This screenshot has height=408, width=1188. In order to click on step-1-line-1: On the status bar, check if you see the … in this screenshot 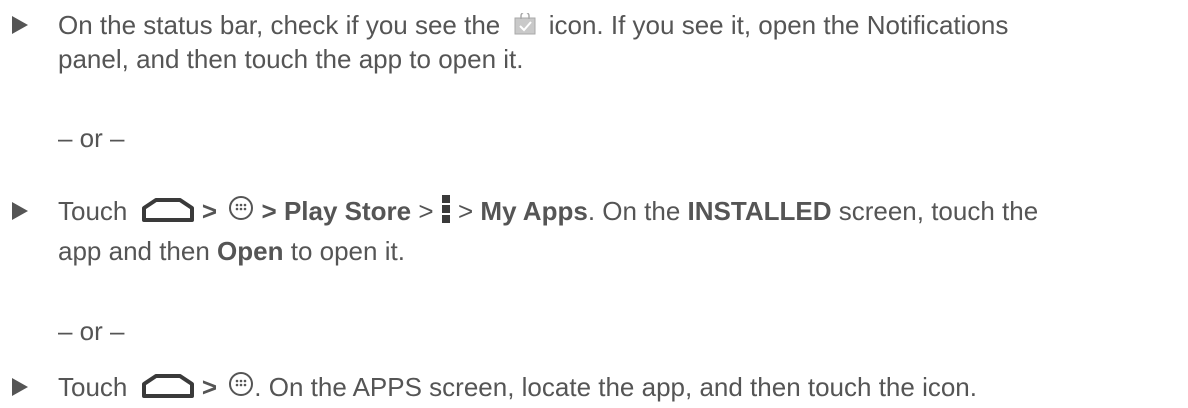, I will do `click(533, 25)`.